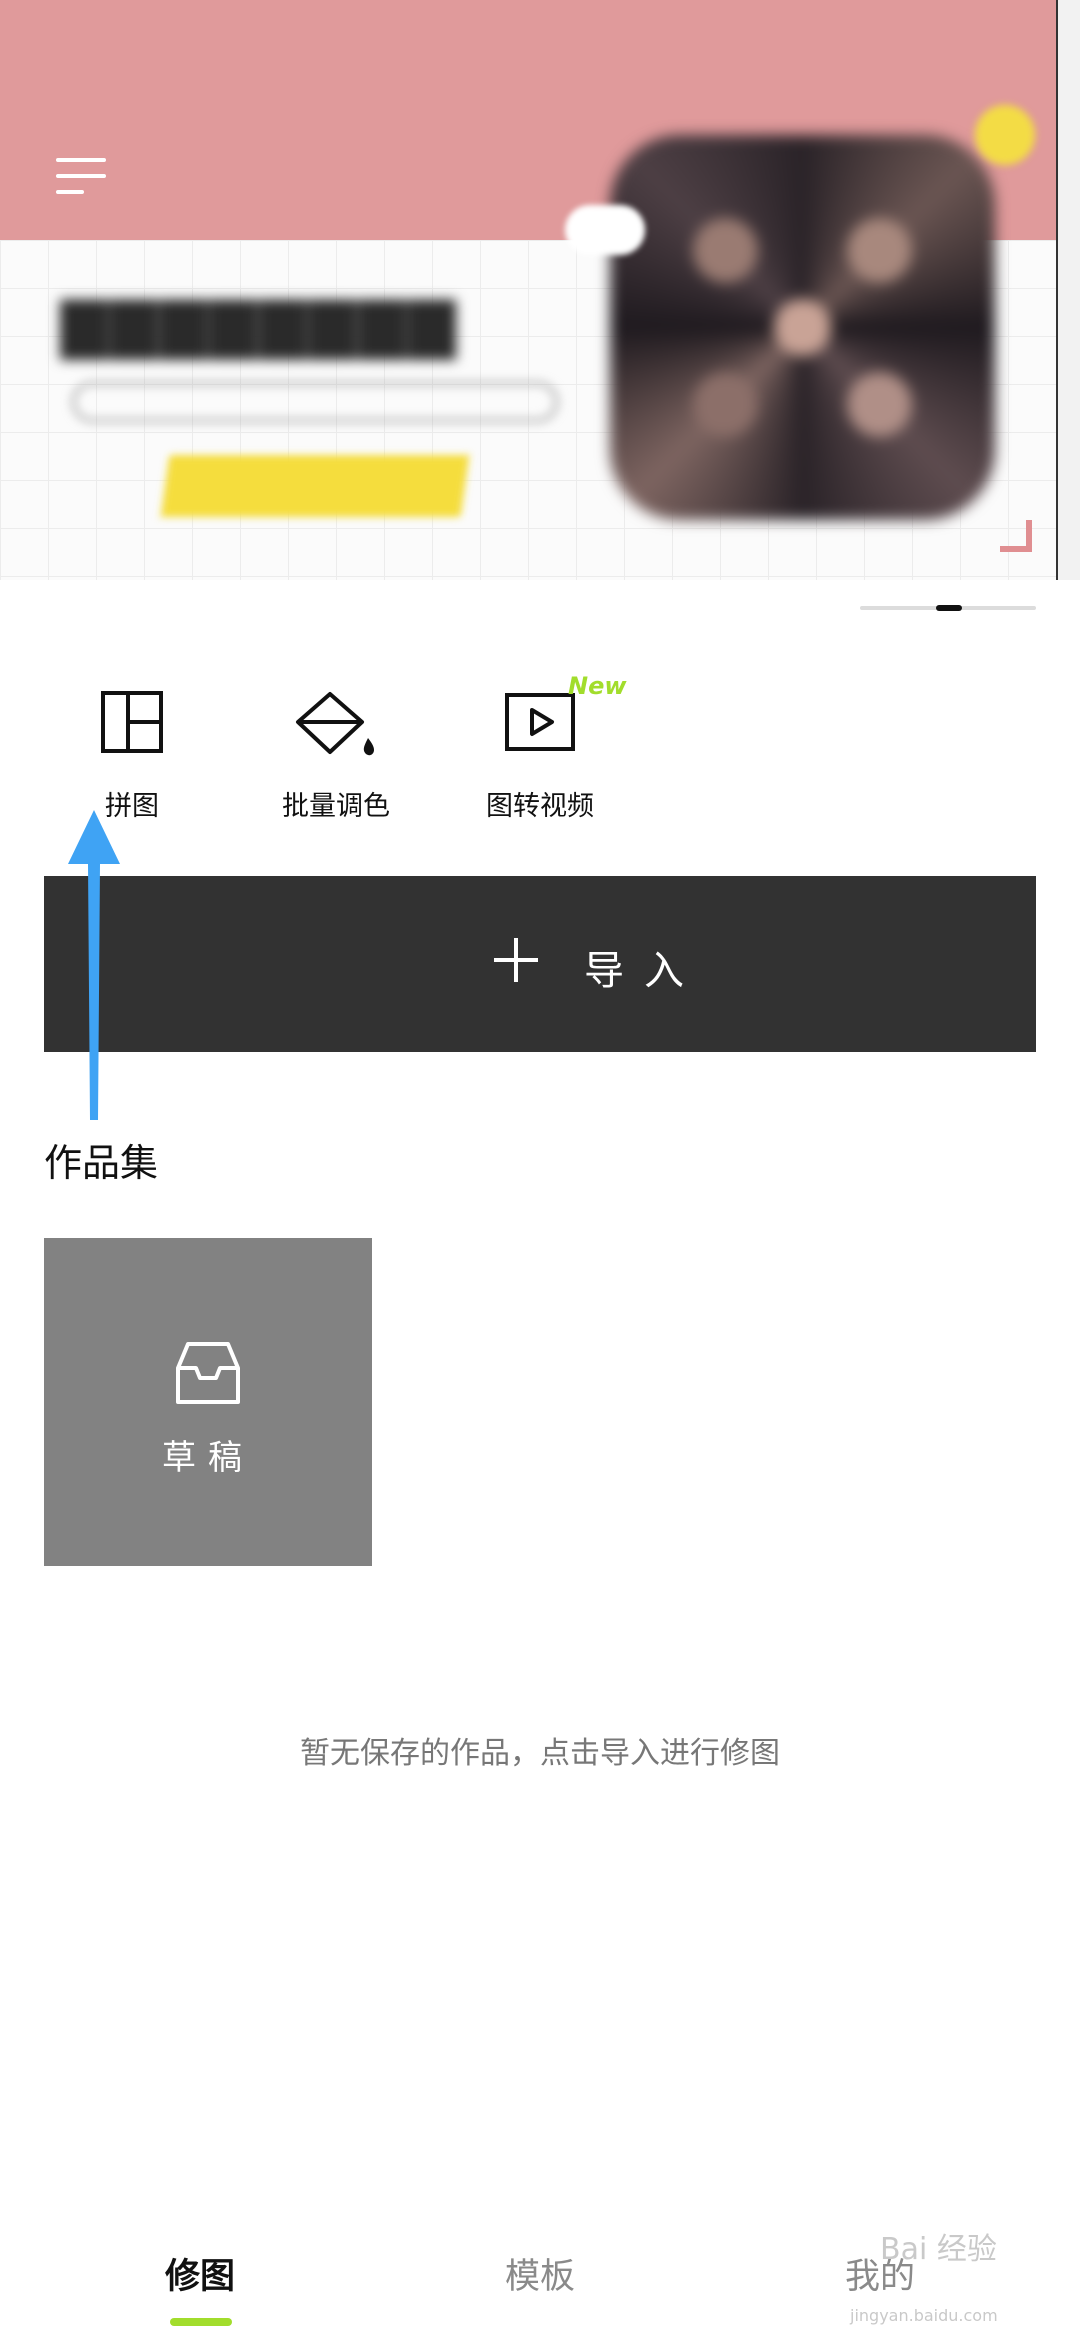  What do you see at coordinates (200, 2273) in the screenshot?
I see `nav-tab-retouch: 修图` at bounding box center [200, 2273].